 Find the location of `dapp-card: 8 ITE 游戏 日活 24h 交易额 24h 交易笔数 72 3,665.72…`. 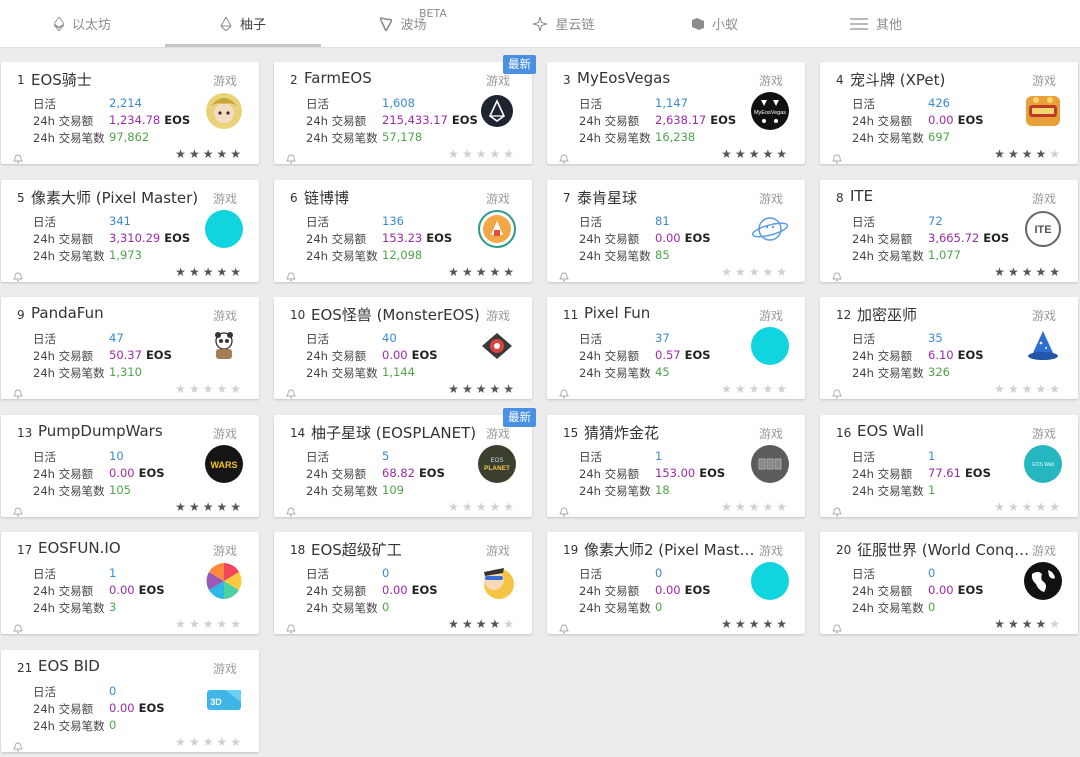

dapp-card: 8 ITE 游戏 日活 24h 交易额 24h 交易笔数 72 3,665.72… is located at coordinates (949, 231).